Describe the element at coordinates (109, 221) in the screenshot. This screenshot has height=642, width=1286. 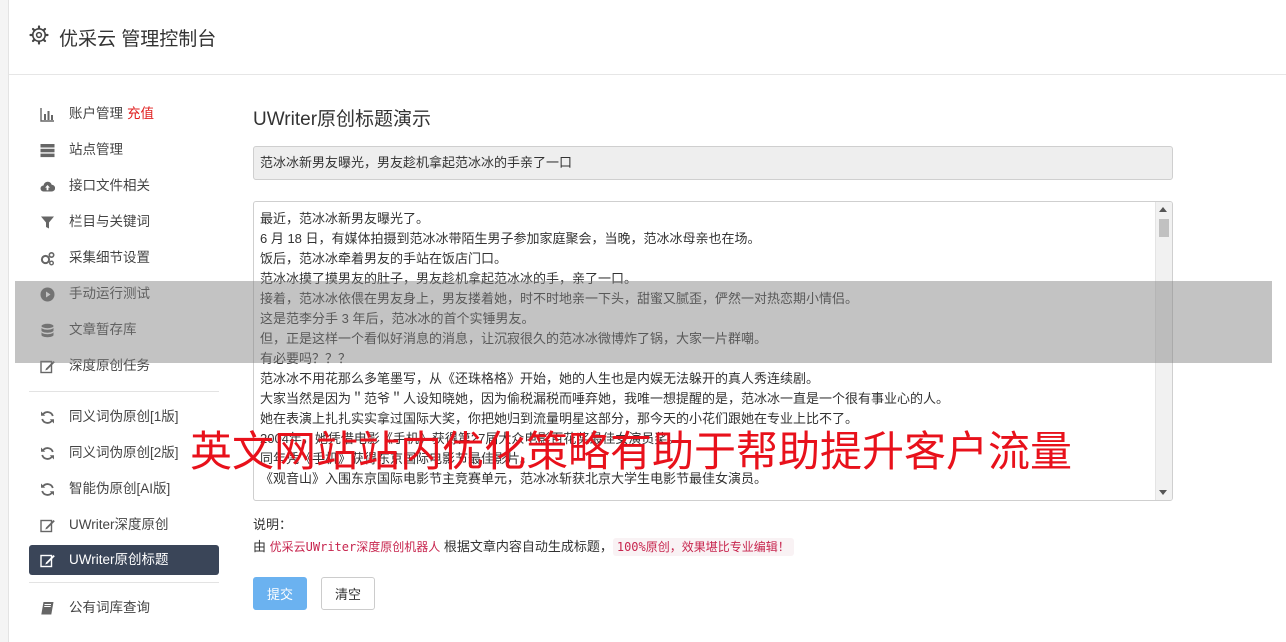
I see `sidebar-item-label: 栏目与关键词` at that location.